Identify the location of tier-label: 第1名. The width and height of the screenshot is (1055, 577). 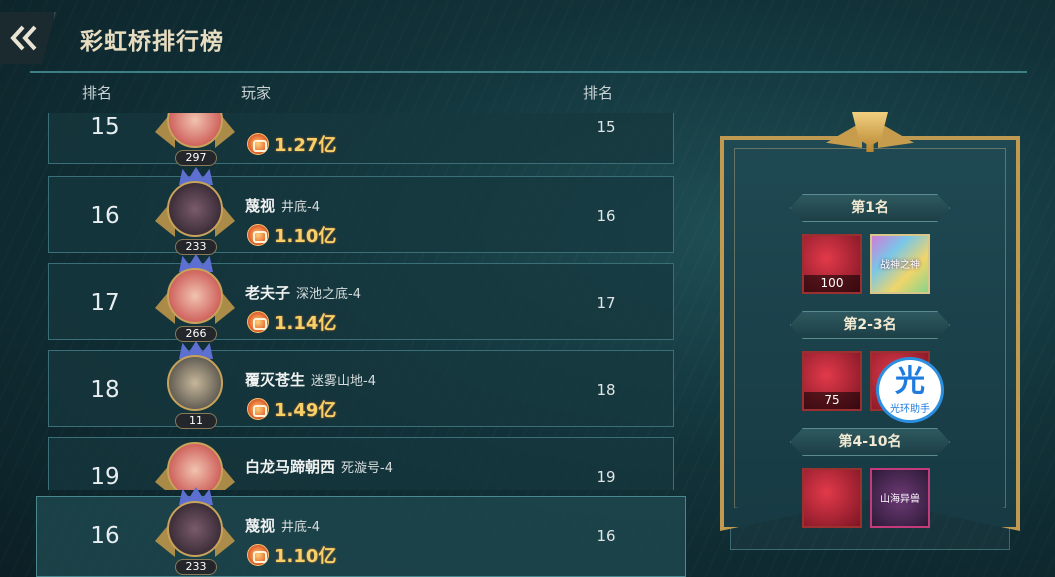
(870, 208).